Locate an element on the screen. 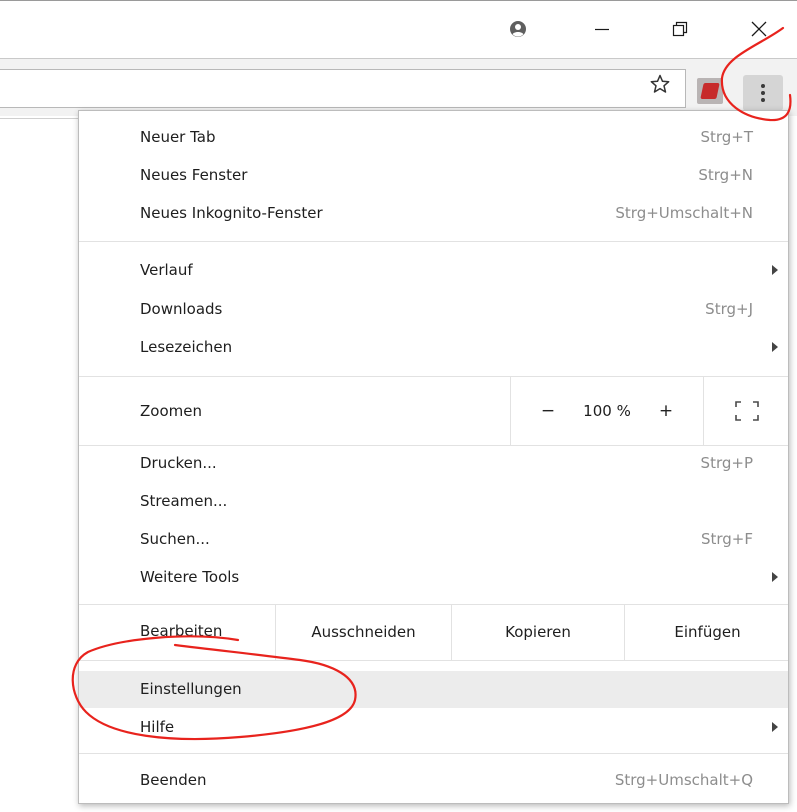  star-icon is located at coordinates (660, 83).